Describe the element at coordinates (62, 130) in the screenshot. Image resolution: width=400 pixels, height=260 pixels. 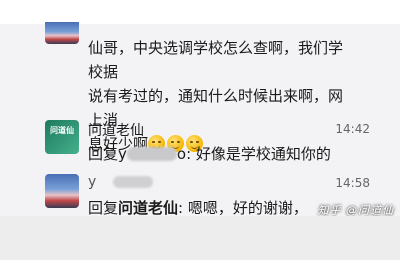
I see `avatar-label: 问道仙` at that location.